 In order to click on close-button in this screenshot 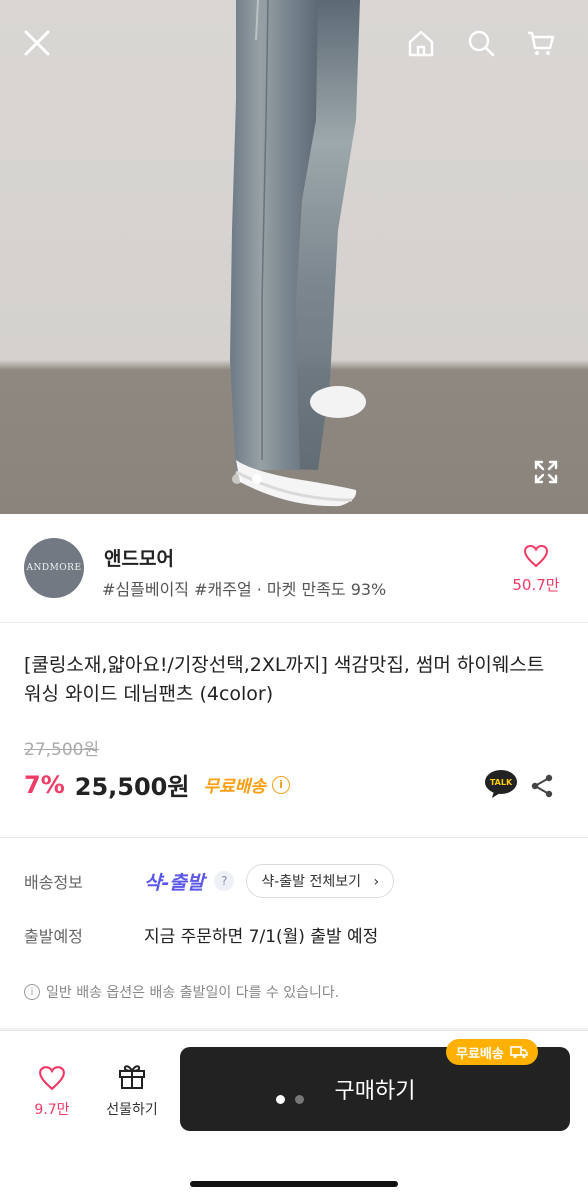, I will do `click(42, 48)`.